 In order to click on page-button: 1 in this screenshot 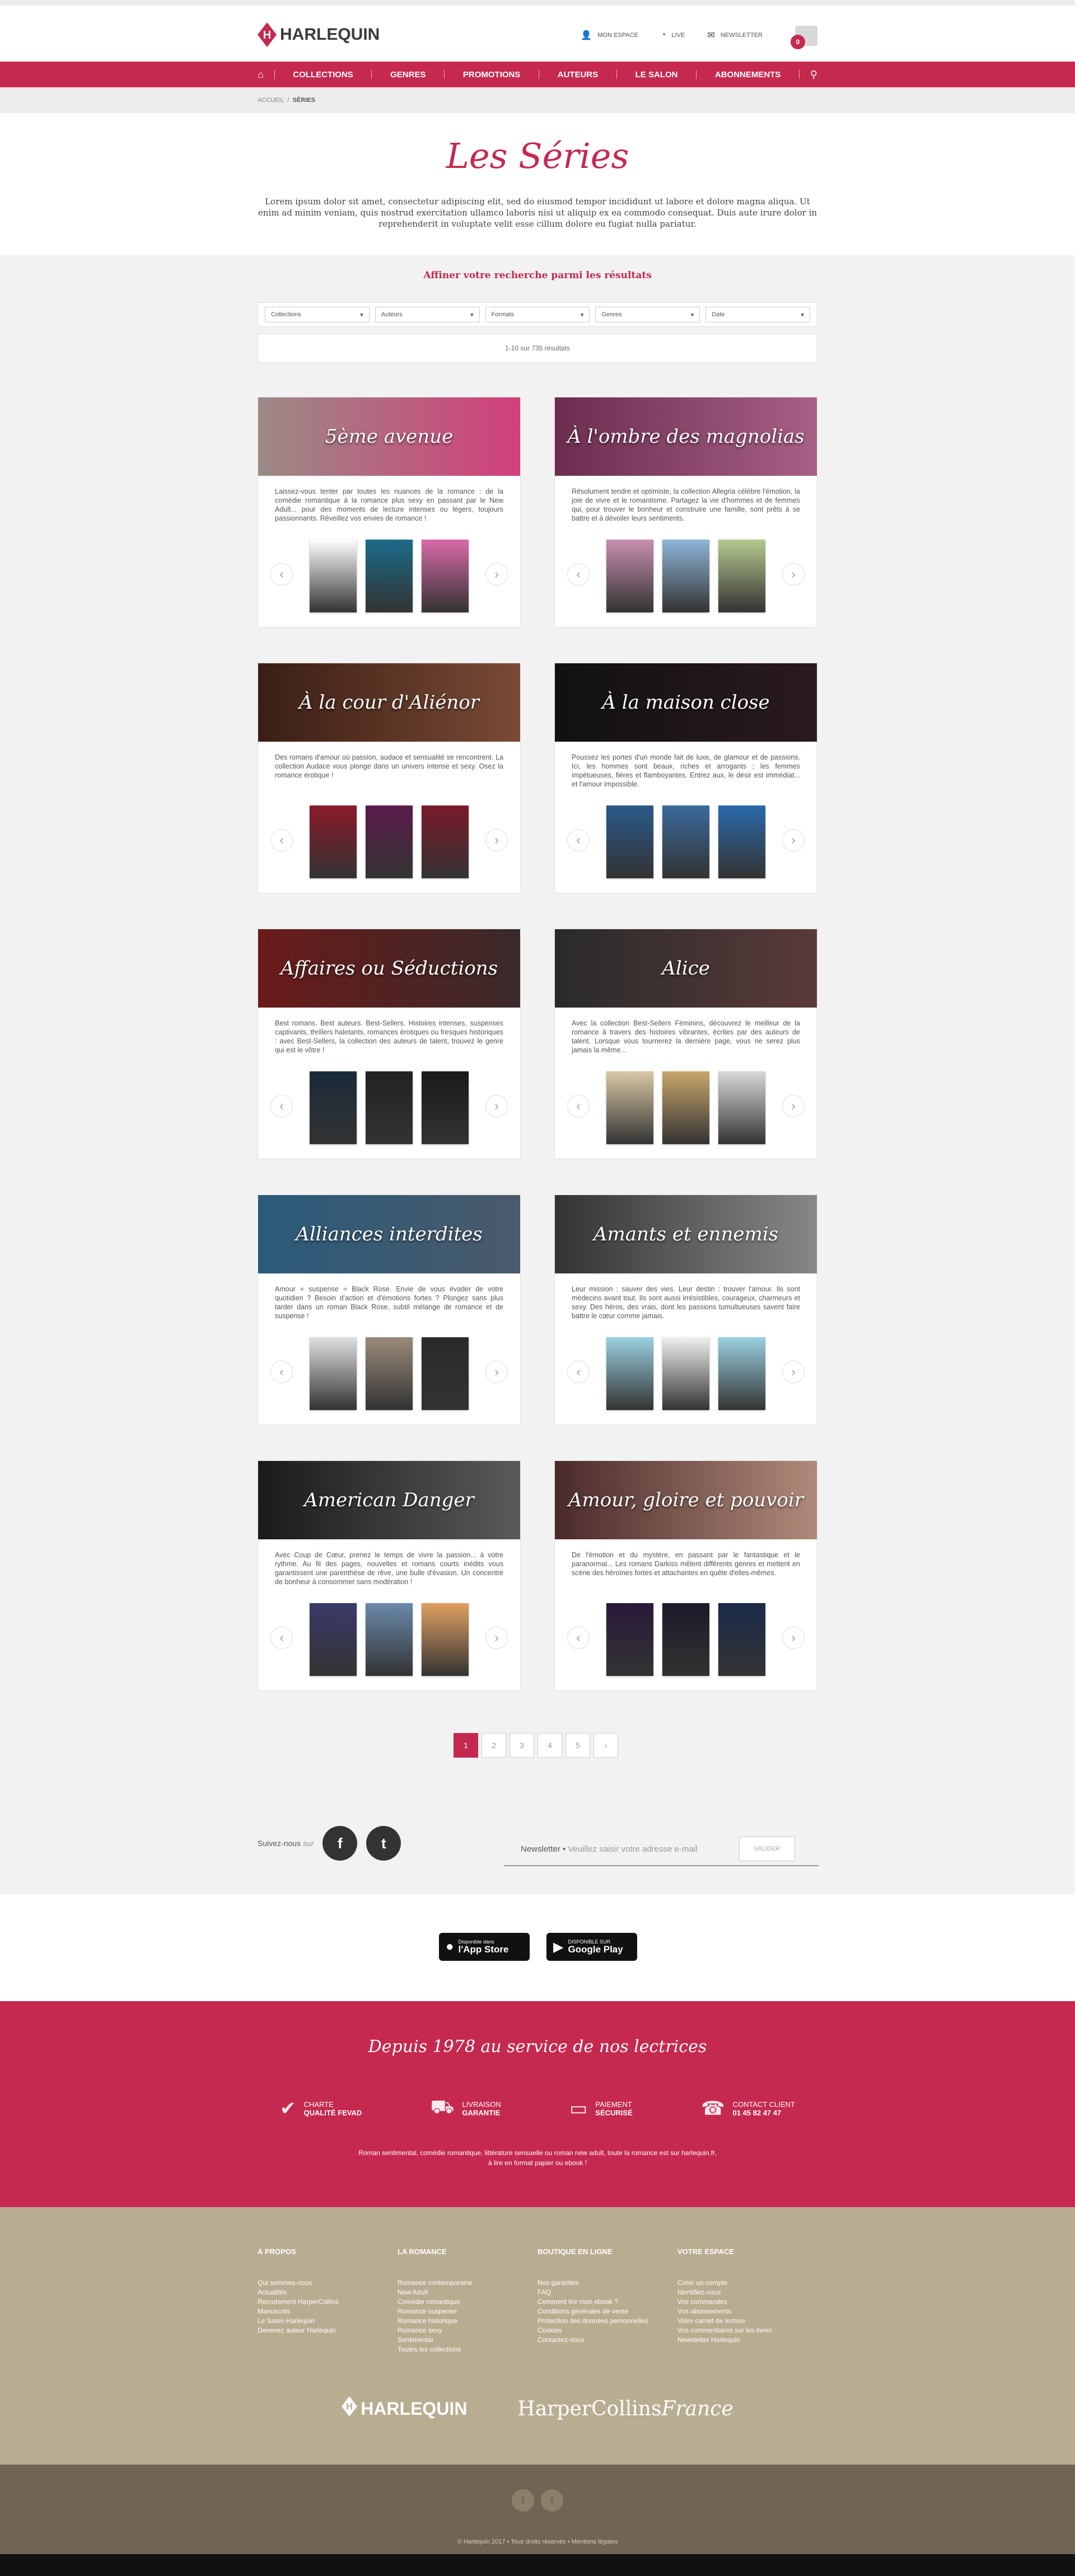, I will do `click(466, 1745)`.